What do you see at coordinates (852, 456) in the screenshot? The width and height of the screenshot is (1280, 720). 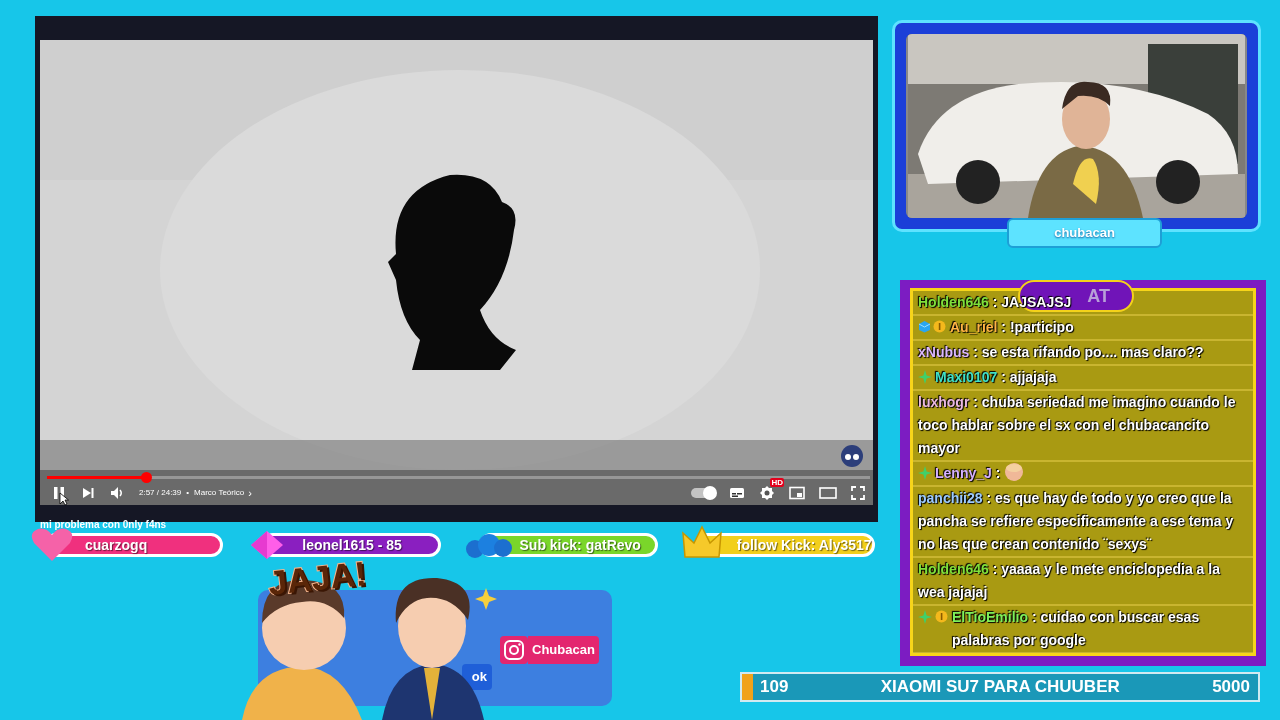 I see `channel-logo-icon` at bounding box center [852, 456].